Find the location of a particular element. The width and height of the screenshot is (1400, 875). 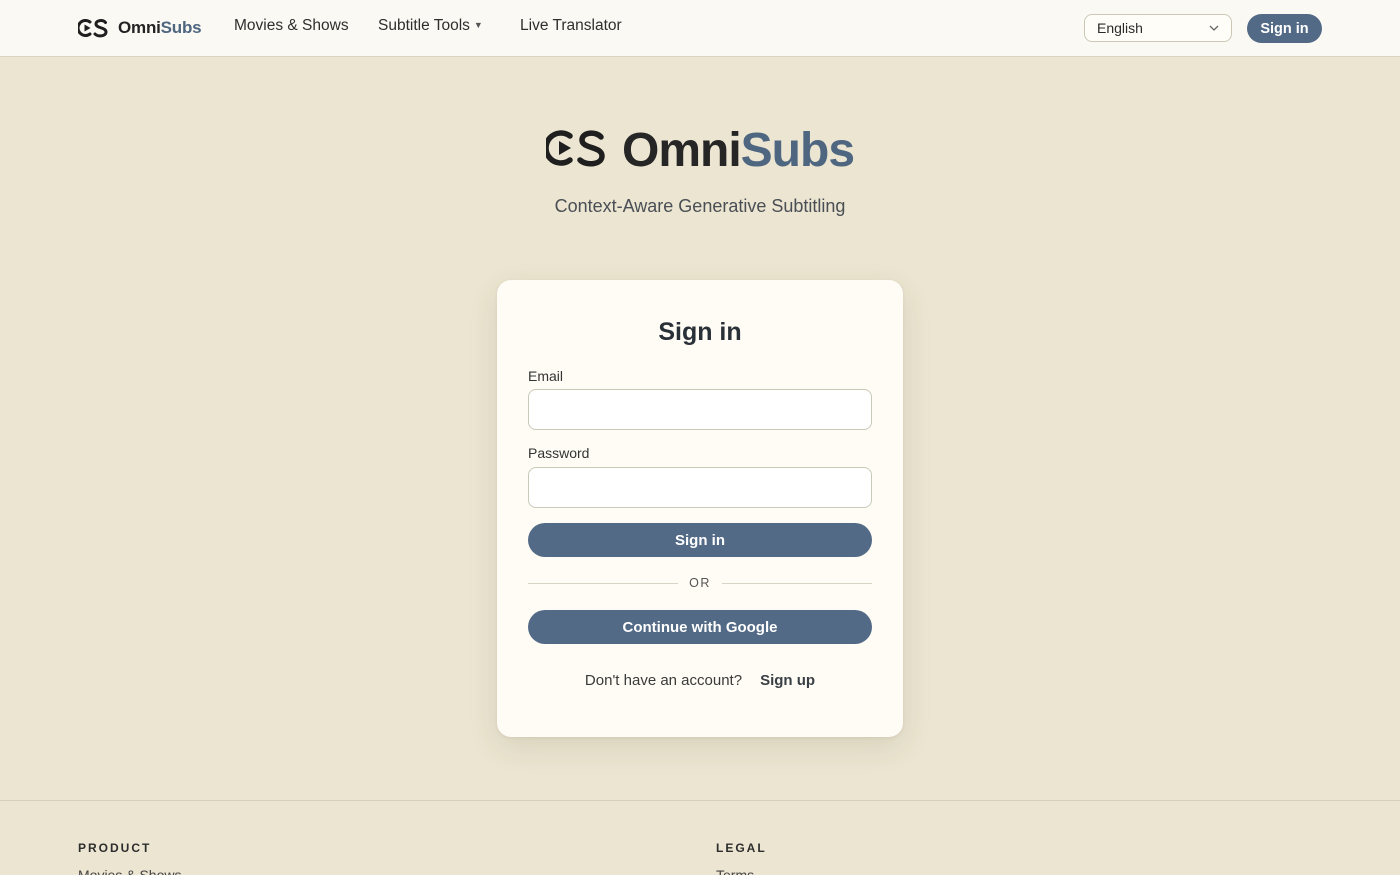

chevron-down-icon is located at coordinates (1214, 28).